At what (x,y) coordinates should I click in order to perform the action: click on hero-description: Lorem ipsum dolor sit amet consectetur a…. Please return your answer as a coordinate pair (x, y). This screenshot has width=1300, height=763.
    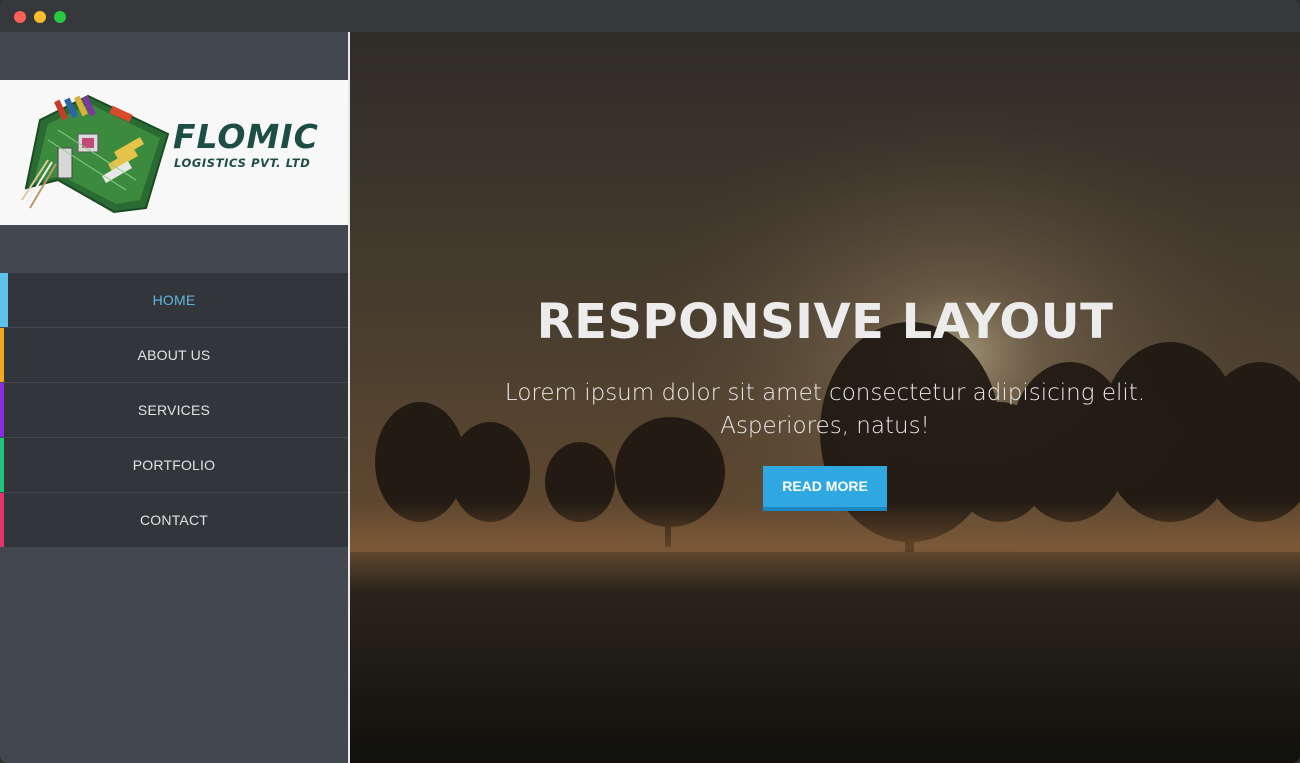
    Looking at the image, I should click on (825, 409).